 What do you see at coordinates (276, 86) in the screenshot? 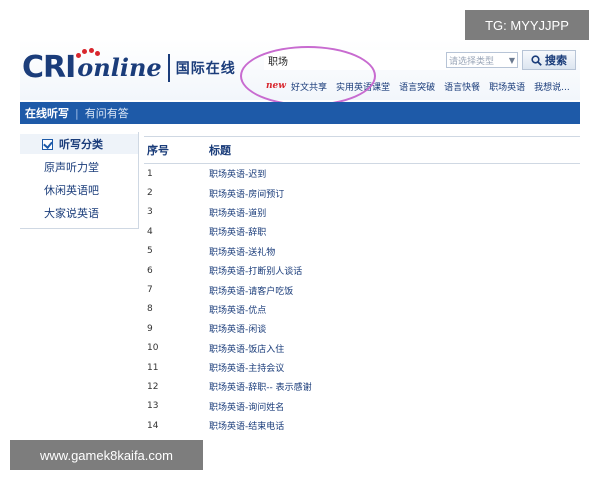
I see `new-badge: new` at bounding box center [276, 86].